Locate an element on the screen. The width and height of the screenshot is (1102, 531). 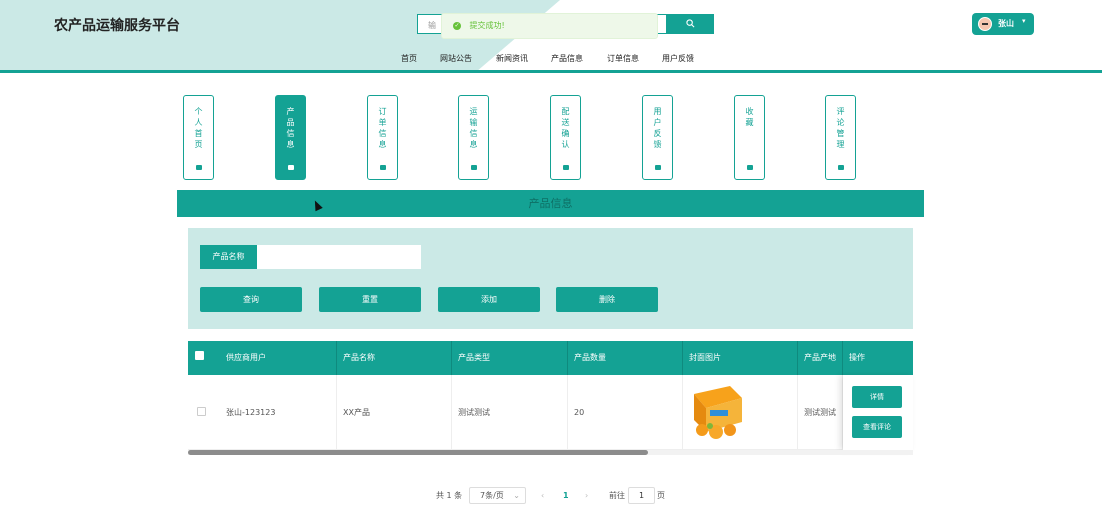
nav-item-products: 产品信息 is located at coordinates (567, 58).